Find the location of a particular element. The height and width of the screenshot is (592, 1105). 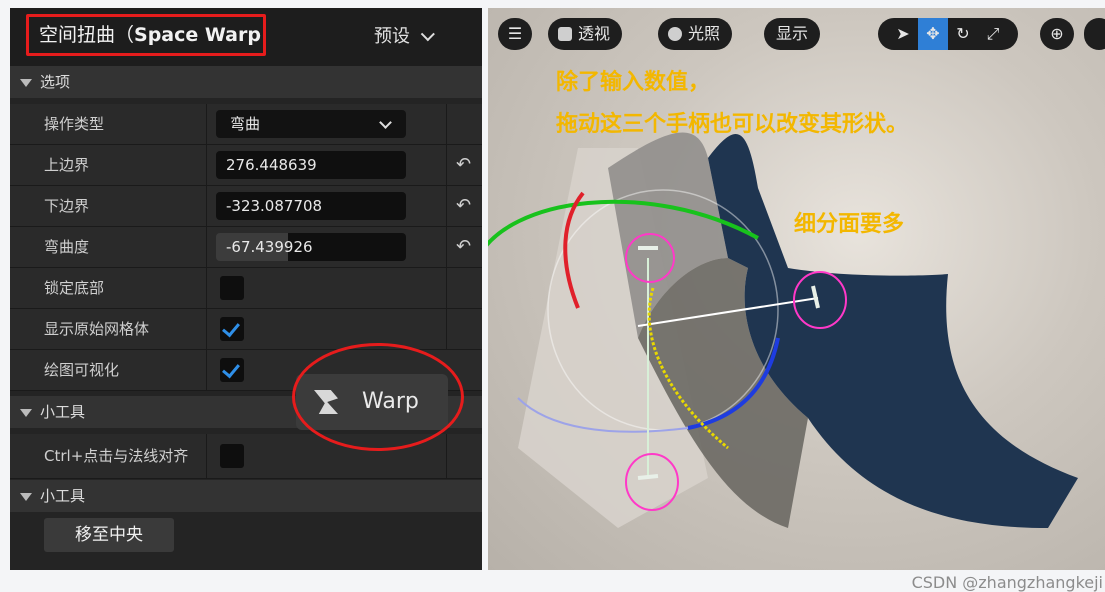

draw-visualization-checkbox is located at coordinates (232, 370).